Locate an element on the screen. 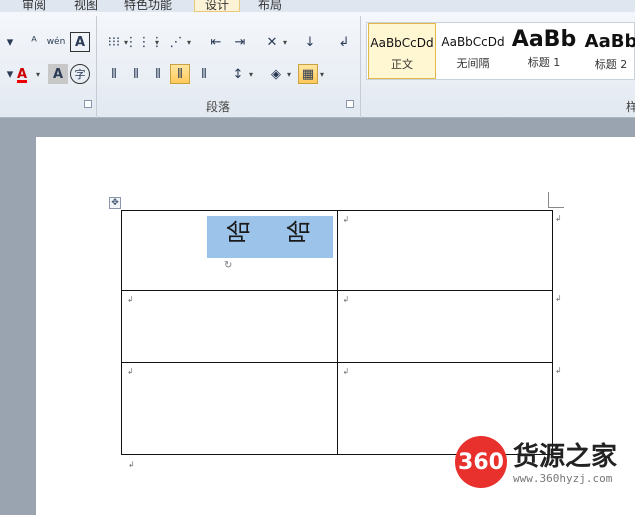 This screenshot has width=635, height=515. sort-icon: ↓ is located at coordinates (310, 42).